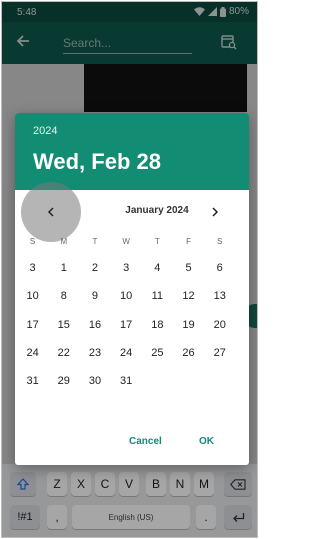 The height and width of the screenshot is (539, 320). I want to click on selected-date: Wed, Feb 28, so click(97, 161).